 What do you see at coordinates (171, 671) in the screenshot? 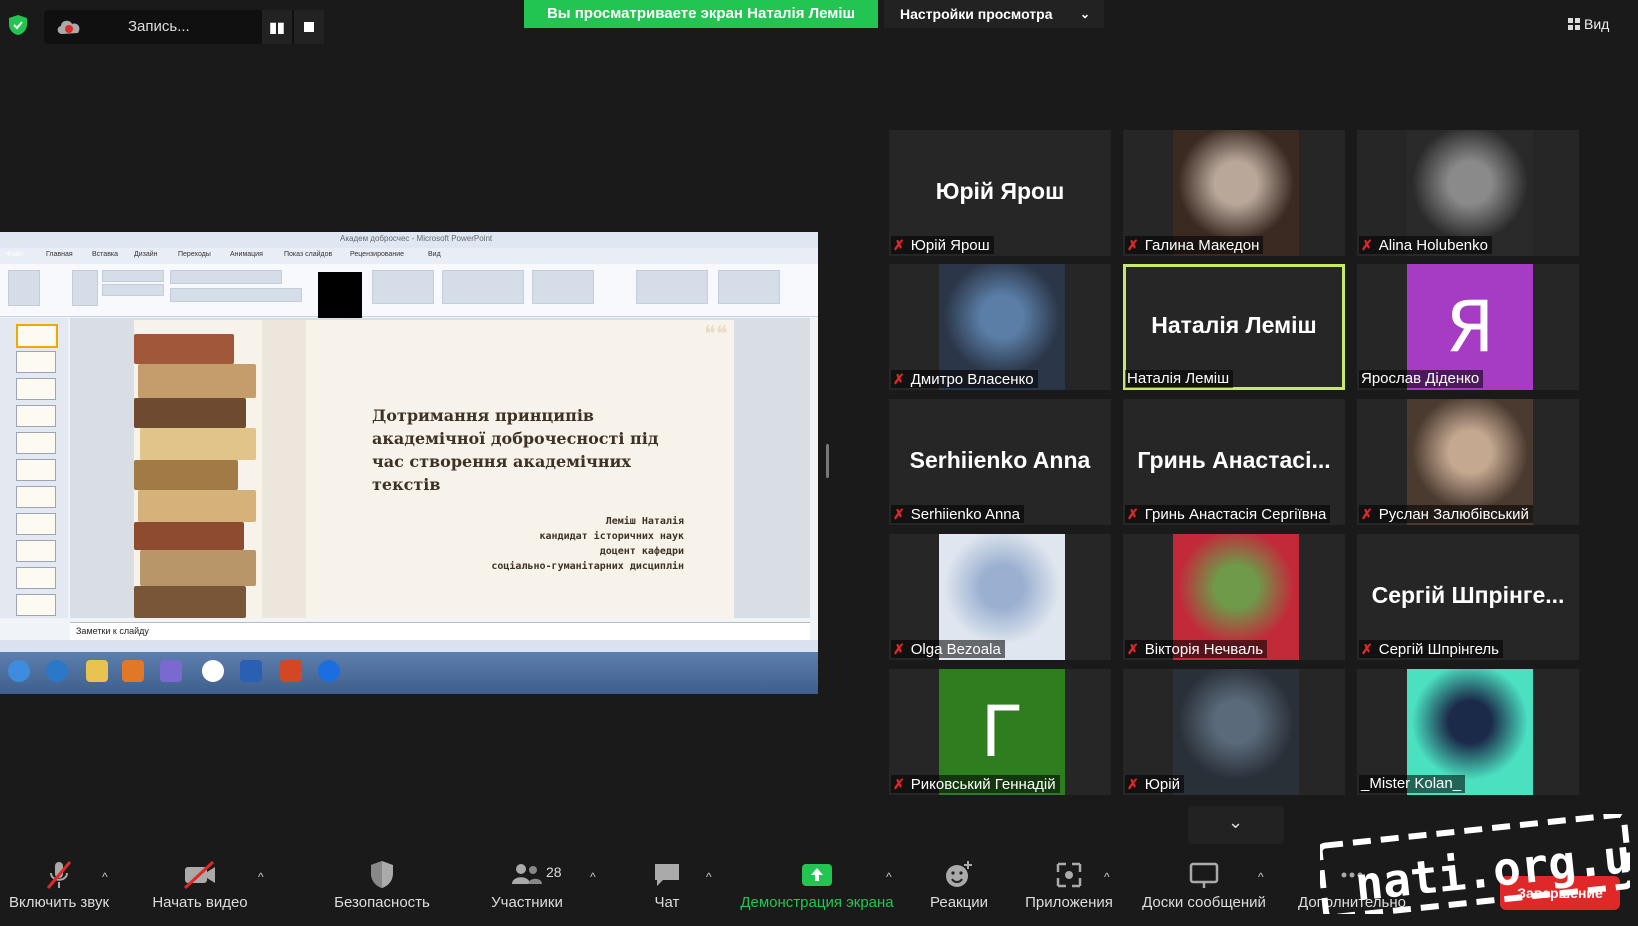
I see `app-icon` at bounding box center [171, 671].